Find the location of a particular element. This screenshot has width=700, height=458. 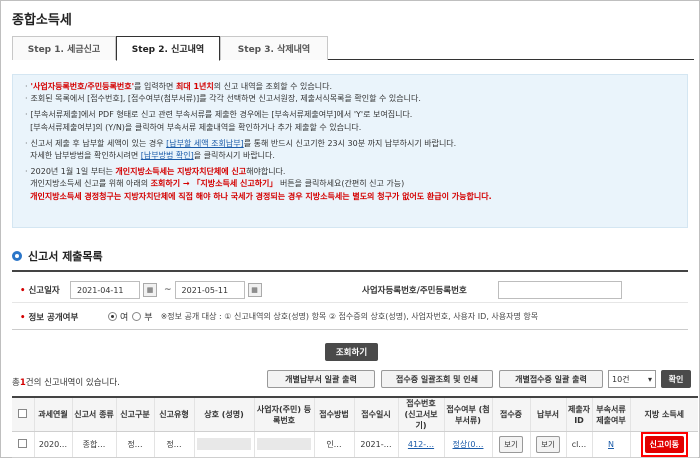

tab-step3: Step 3. 삭제내역 is located at coordinates (274, 48).